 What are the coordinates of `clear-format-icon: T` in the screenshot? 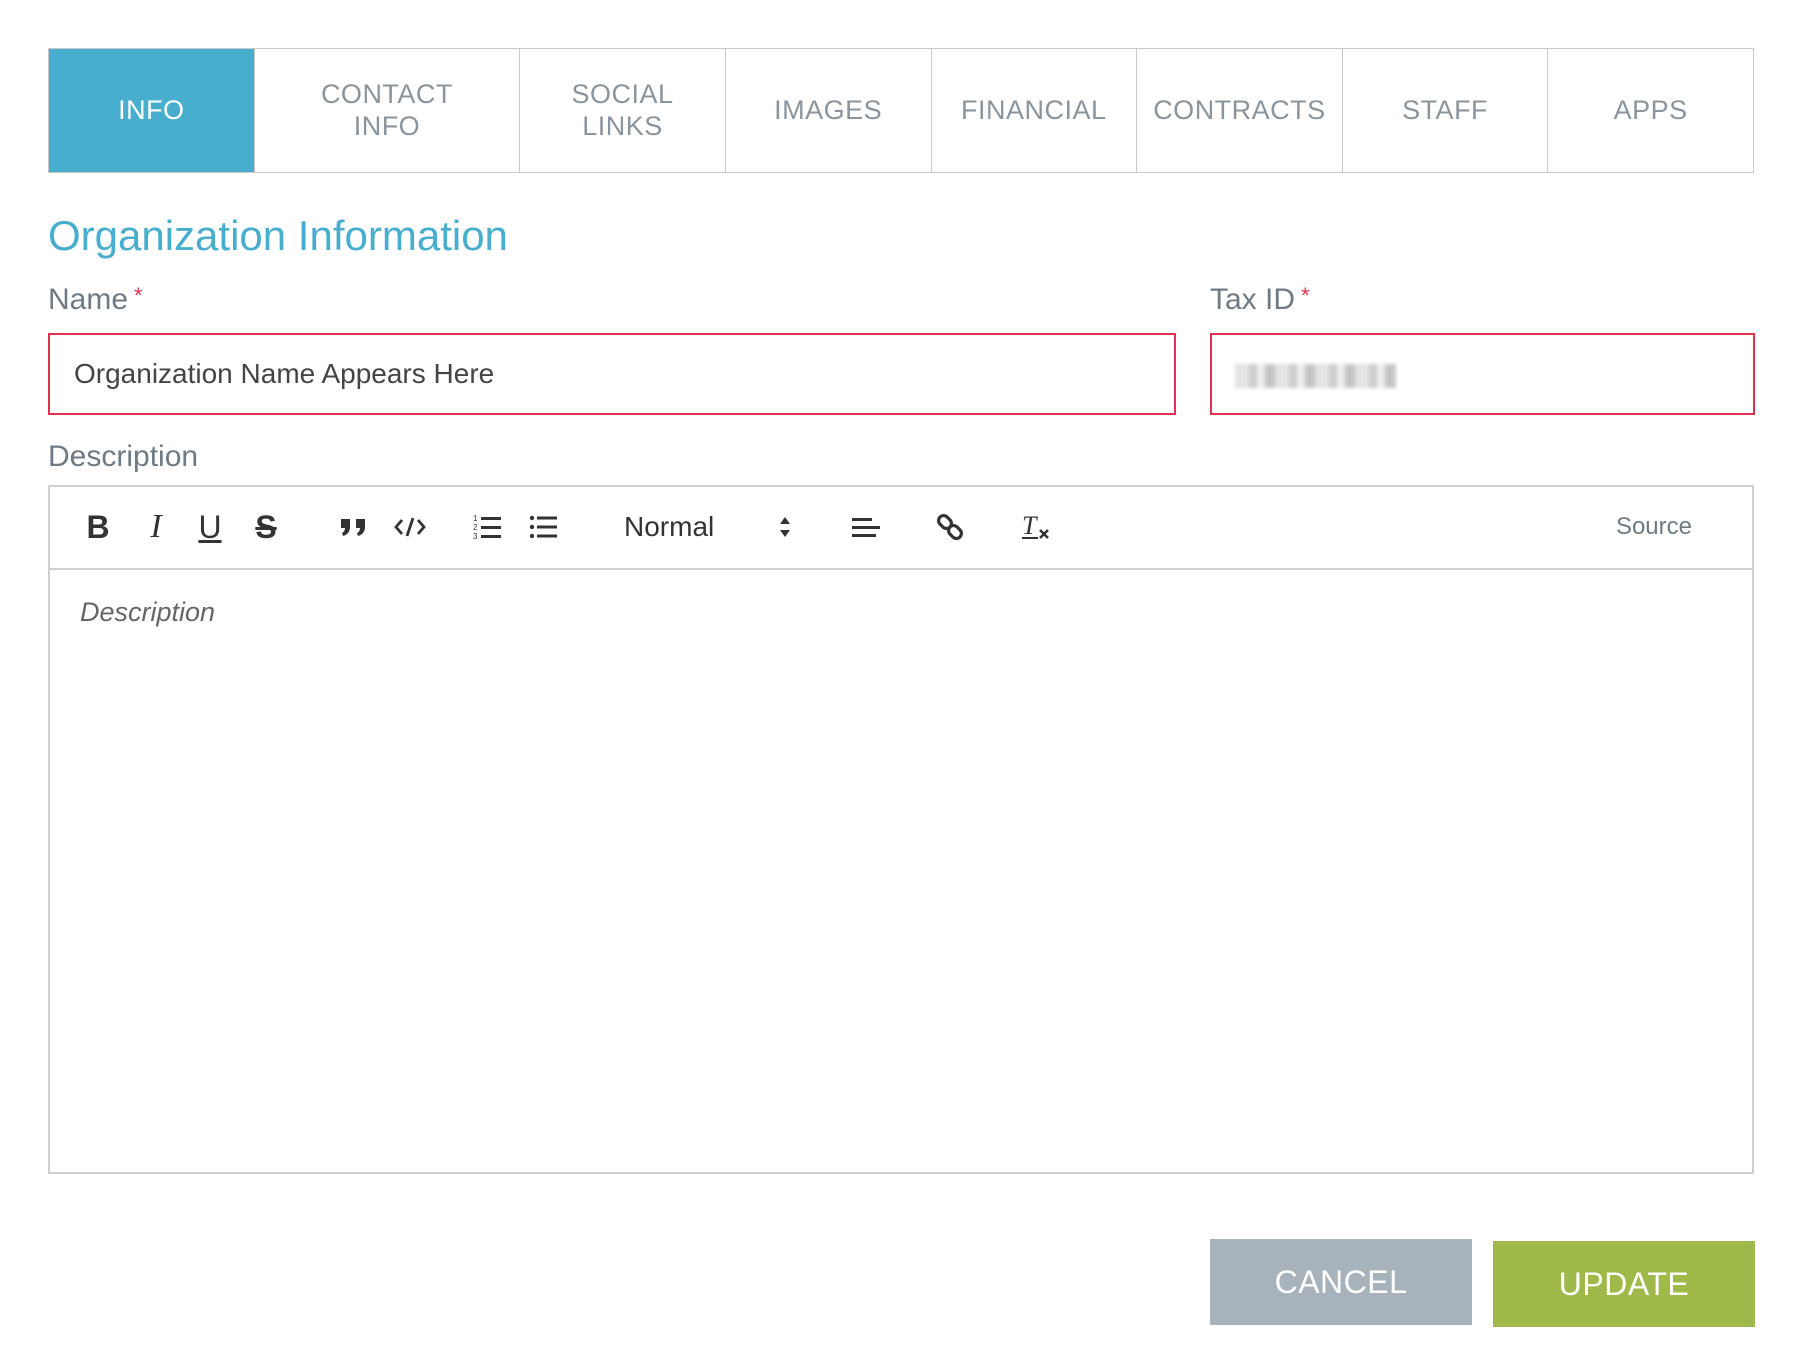 It's located at (1036, 527).